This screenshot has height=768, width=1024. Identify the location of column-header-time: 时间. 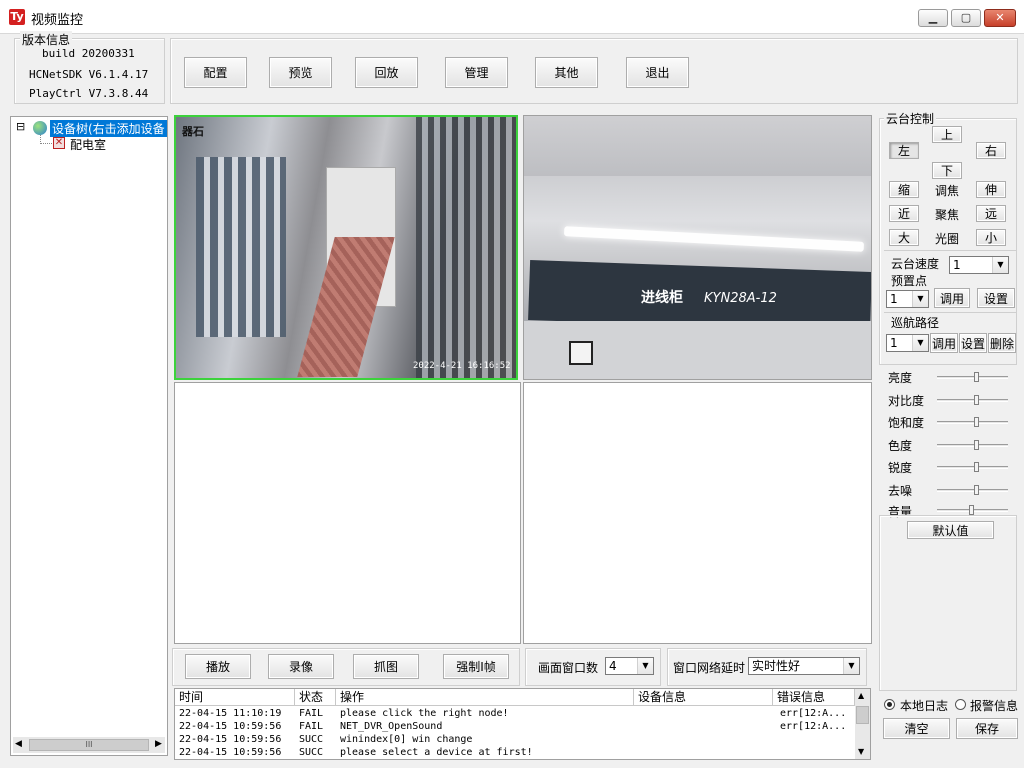
(235, 697).